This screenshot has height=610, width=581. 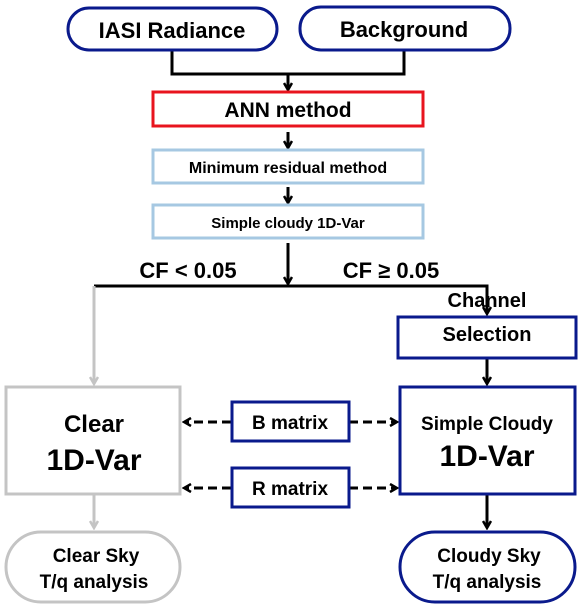 I want to click on clear-sky-label-1: Clear Sky, so click(x=96, y=556).